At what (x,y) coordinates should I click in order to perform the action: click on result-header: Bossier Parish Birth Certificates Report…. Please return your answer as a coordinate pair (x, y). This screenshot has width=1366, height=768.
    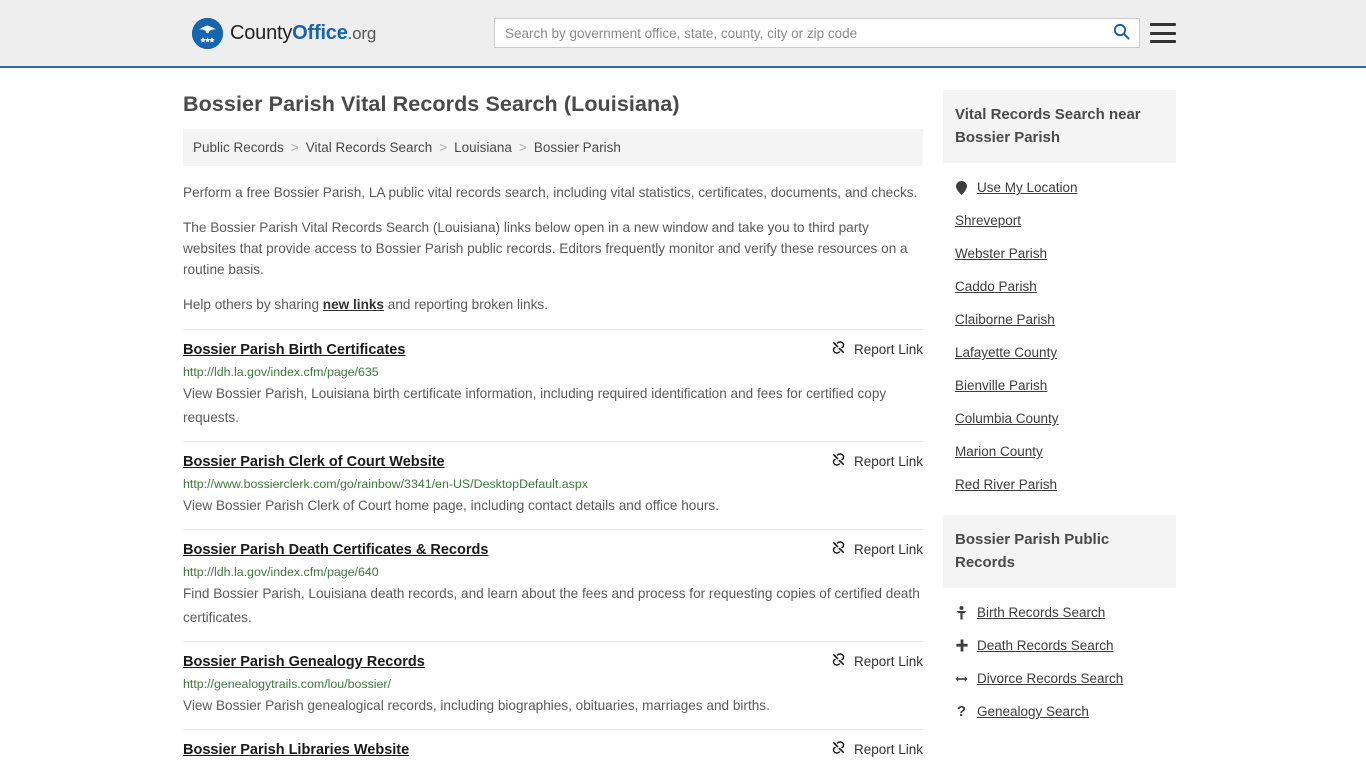
    Looking at the image, I should click on (553, 350).